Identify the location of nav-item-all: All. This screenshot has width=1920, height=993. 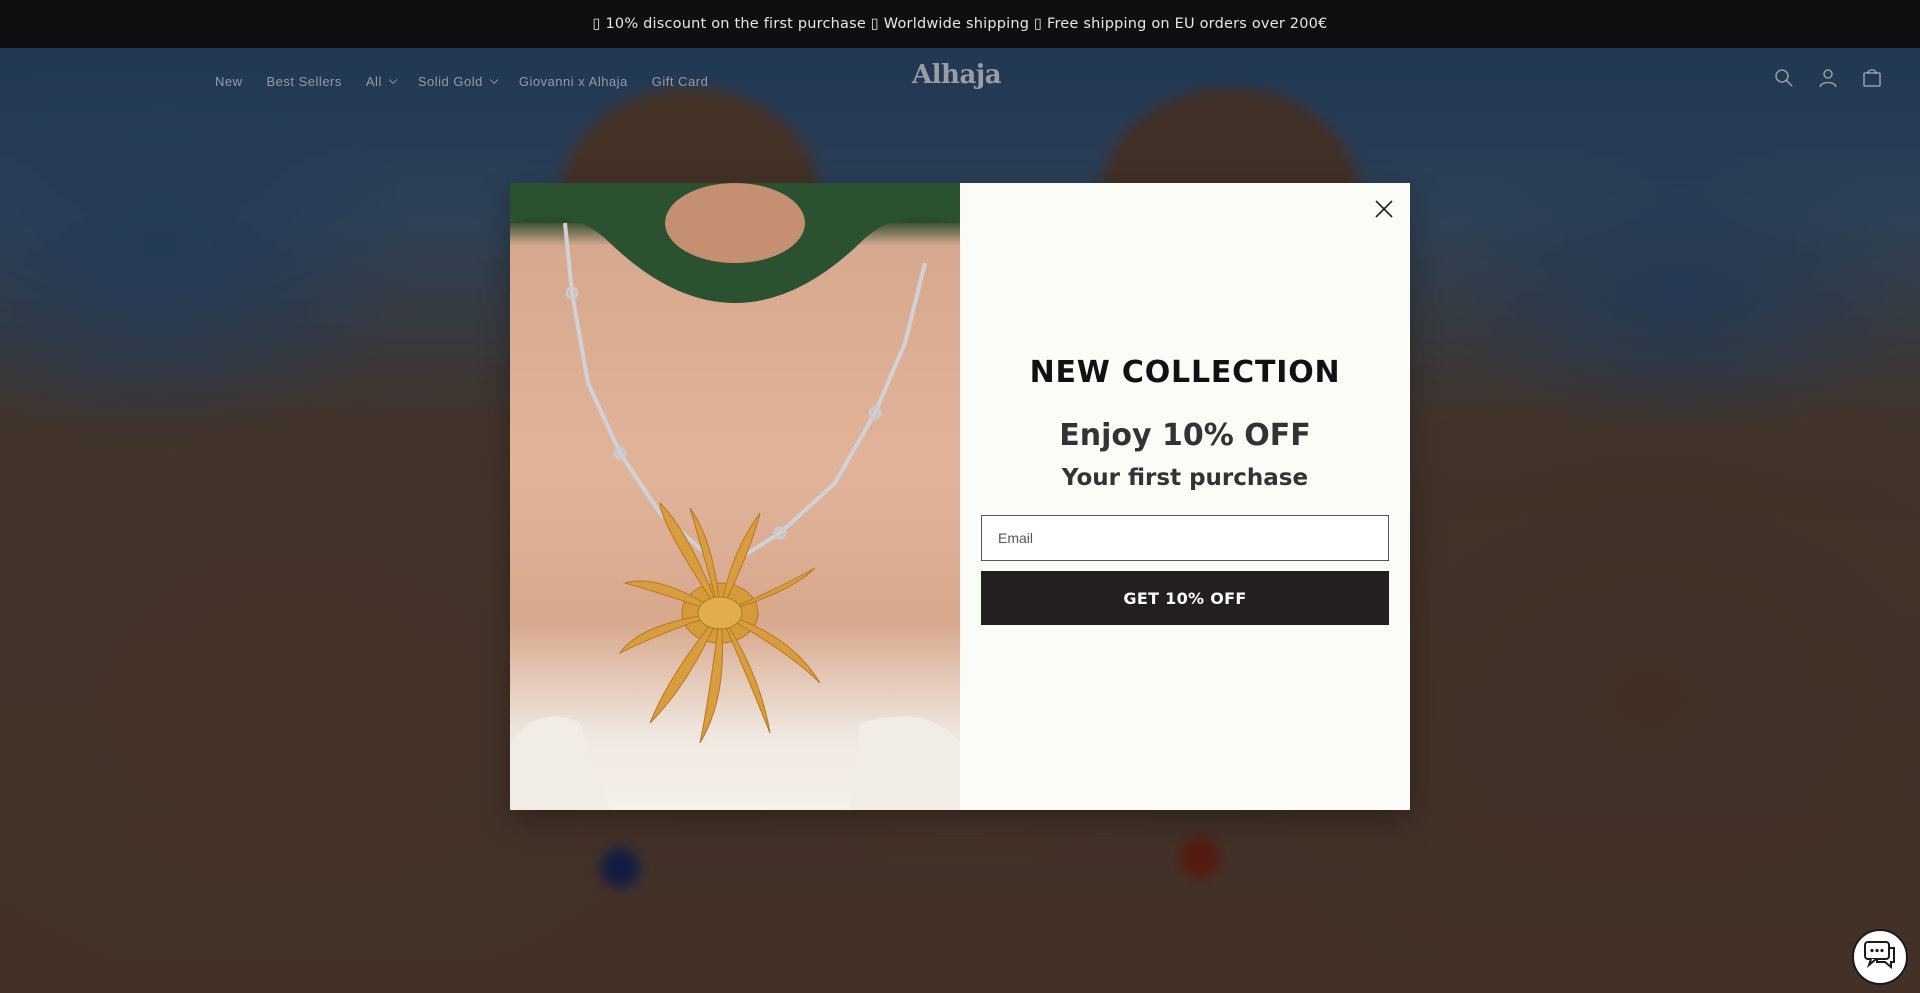
(381, 81).